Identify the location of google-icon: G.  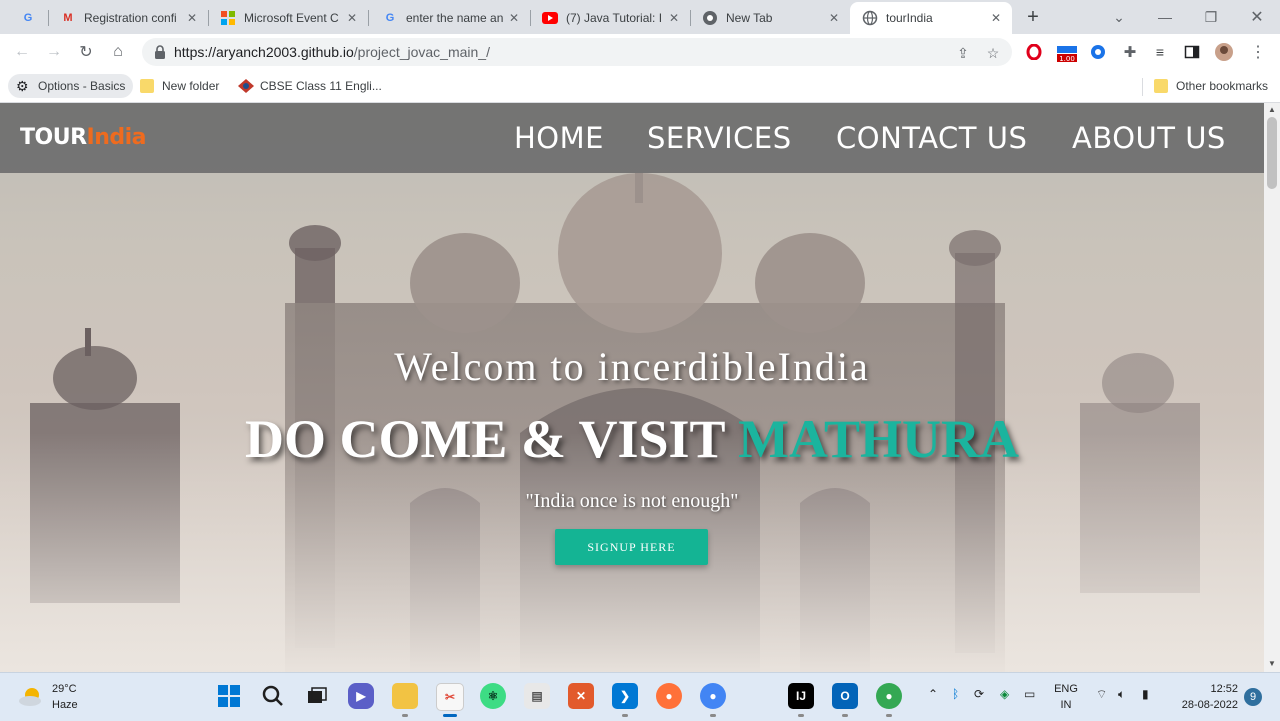
(28, 18).